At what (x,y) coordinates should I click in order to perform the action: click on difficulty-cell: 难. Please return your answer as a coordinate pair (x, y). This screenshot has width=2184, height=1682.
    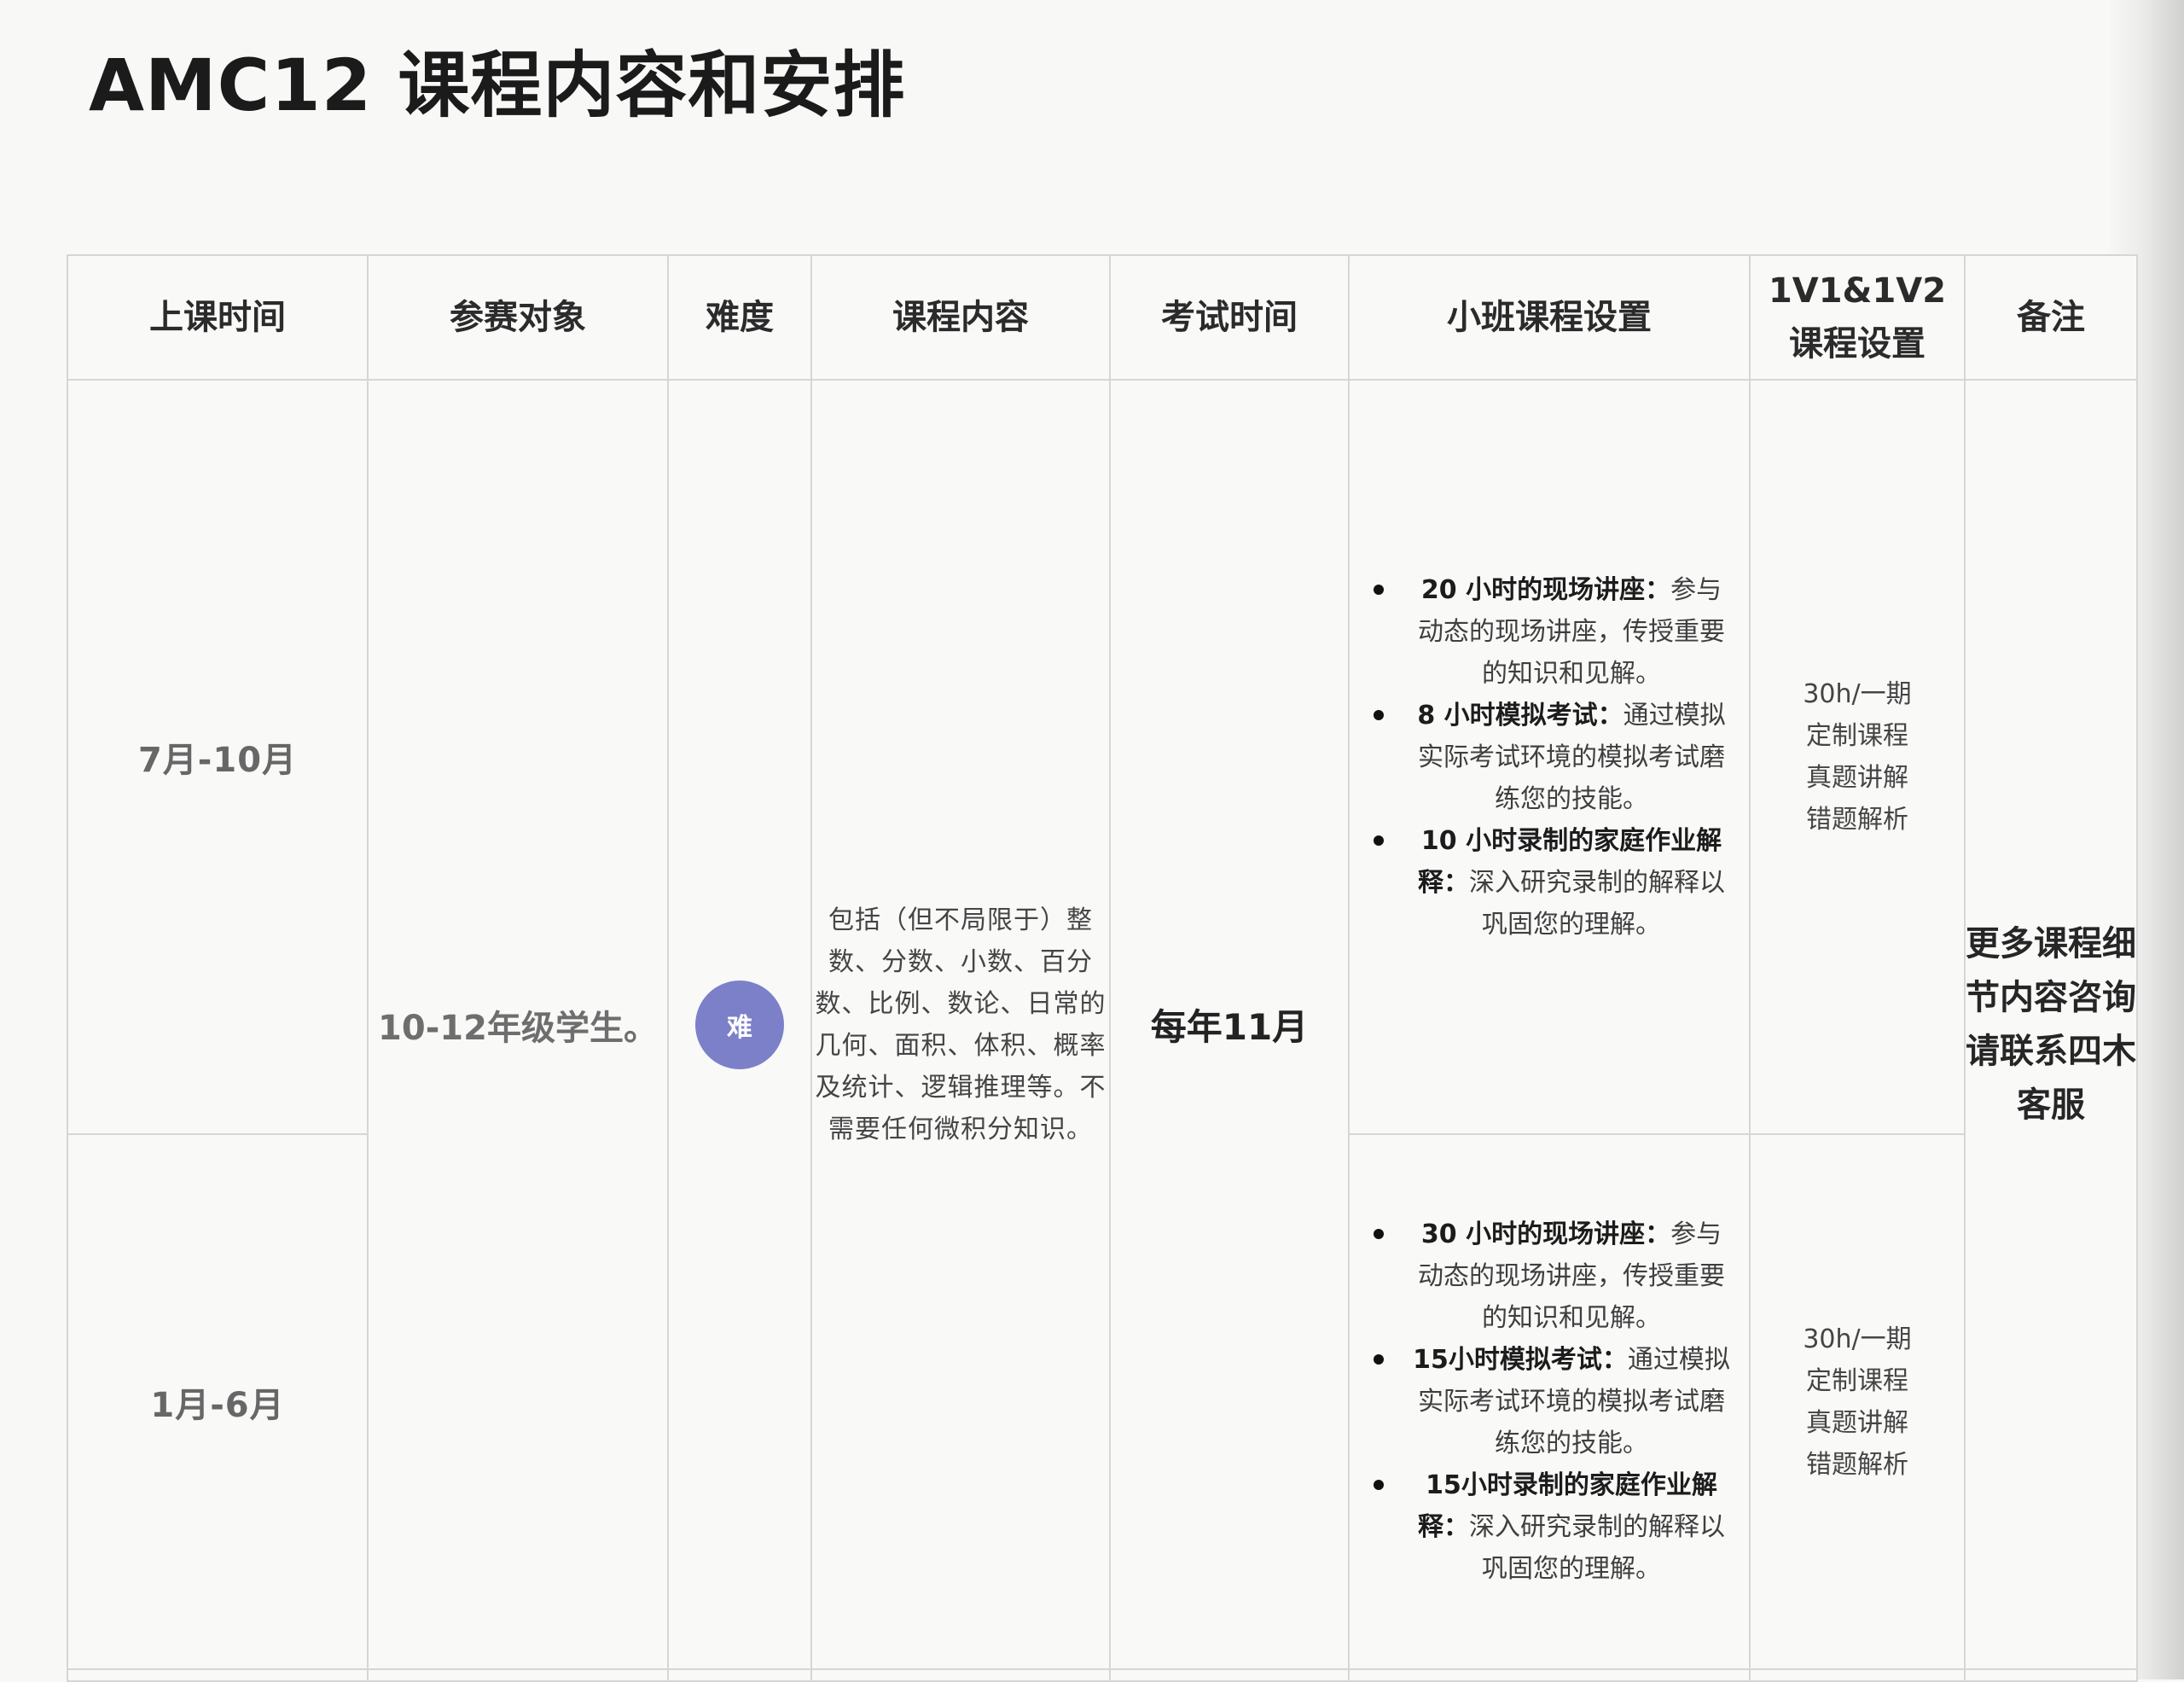
    Looking at the image, I should click on (739, 1024).